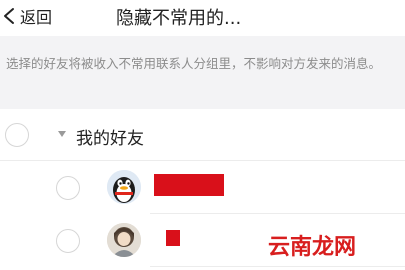 The height and width of the screenshot is (270, 405). I want to click on person-avatar-icon, so click(124, 240).